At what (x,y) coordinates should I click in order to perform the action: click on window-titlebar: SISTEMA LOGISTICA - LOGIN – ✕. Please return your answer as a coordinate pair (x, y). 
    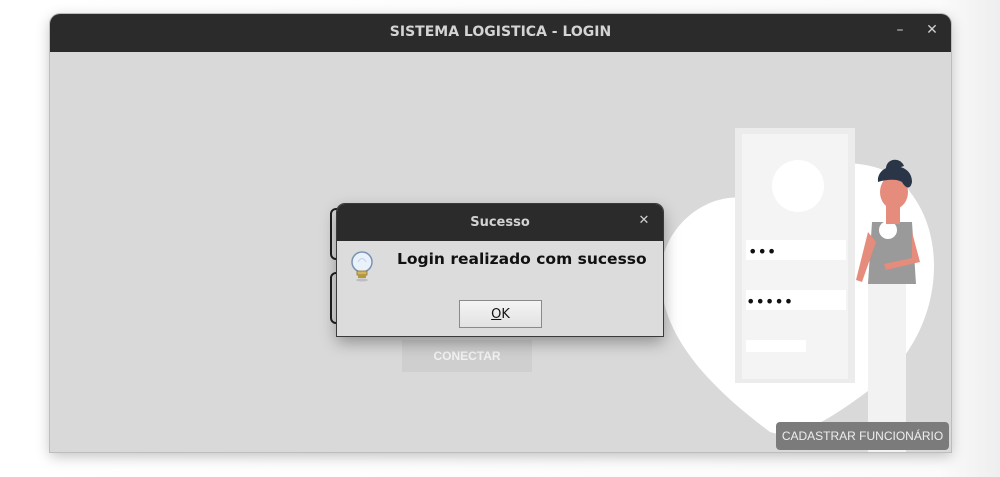
    Looking at the image, I should click on (500, 33).